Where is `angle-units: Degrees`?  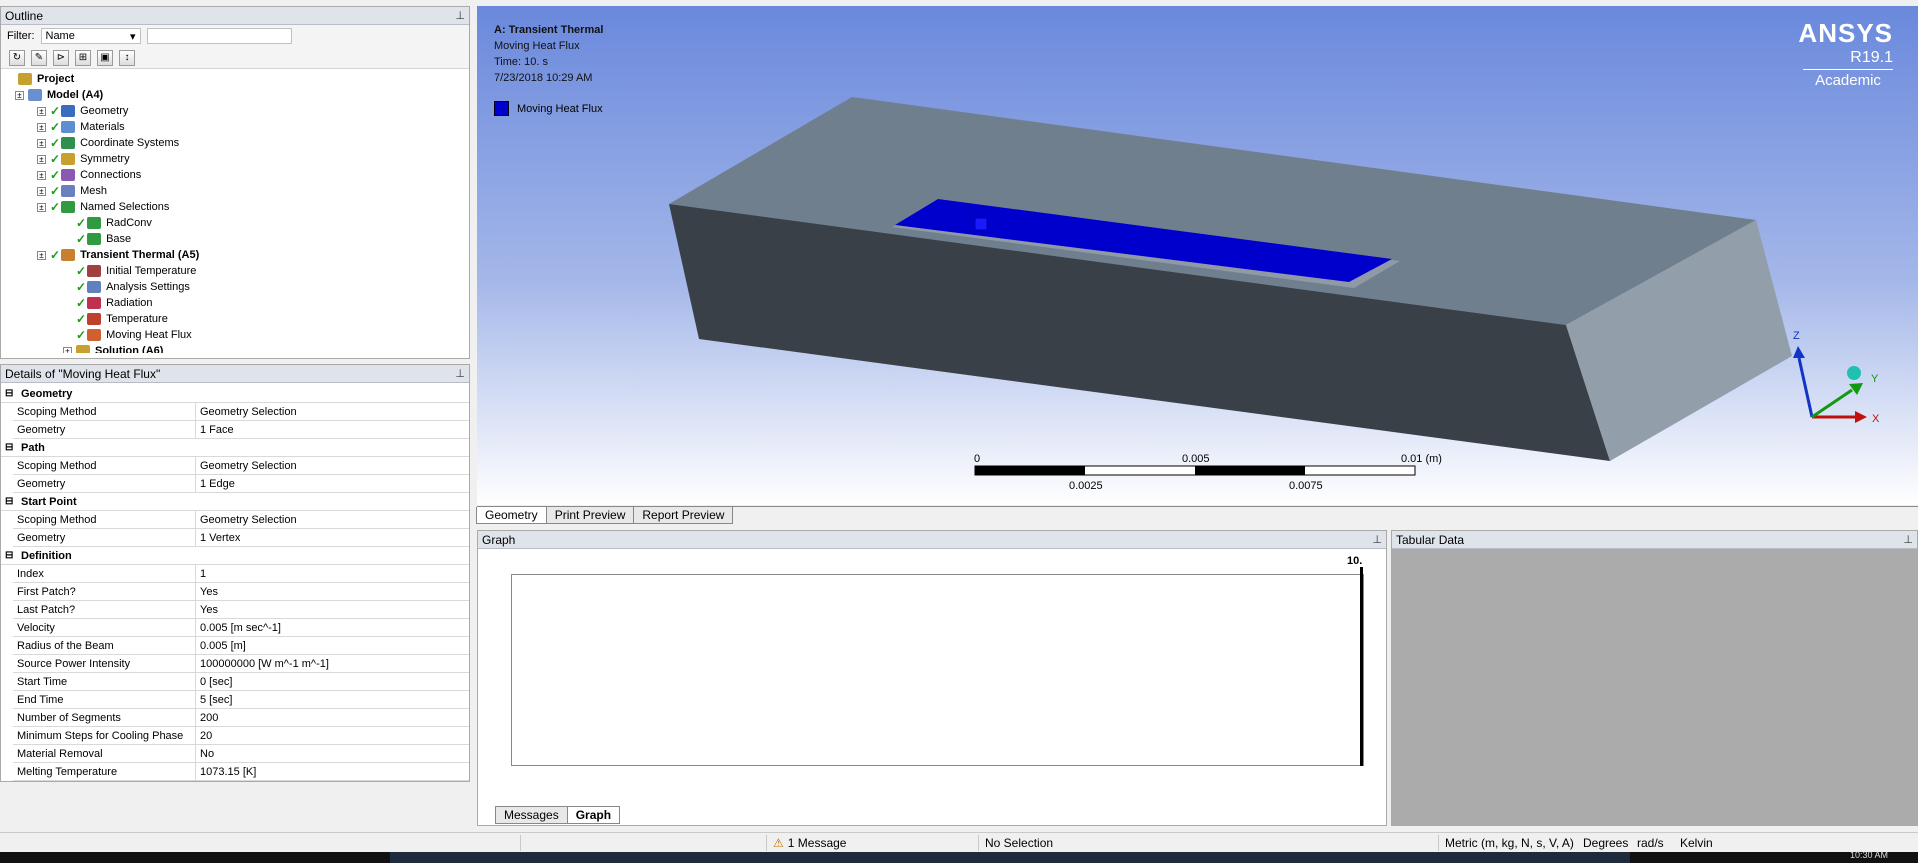 angle-units: Degrees is located at coordinates (1605, 843).